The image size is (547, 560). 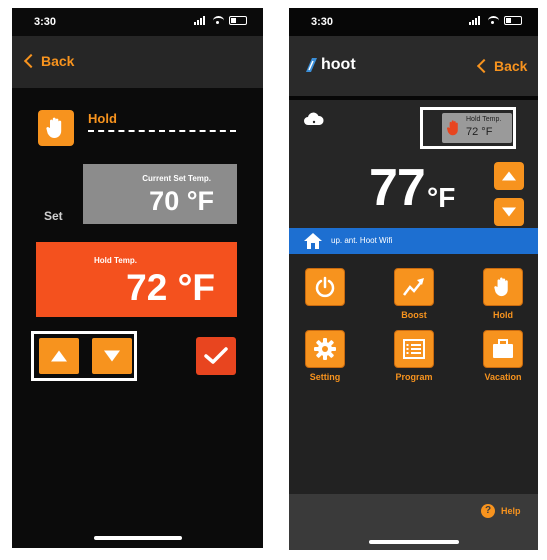 I want to click on help-button: ? Help, so click(x=501, y=511).